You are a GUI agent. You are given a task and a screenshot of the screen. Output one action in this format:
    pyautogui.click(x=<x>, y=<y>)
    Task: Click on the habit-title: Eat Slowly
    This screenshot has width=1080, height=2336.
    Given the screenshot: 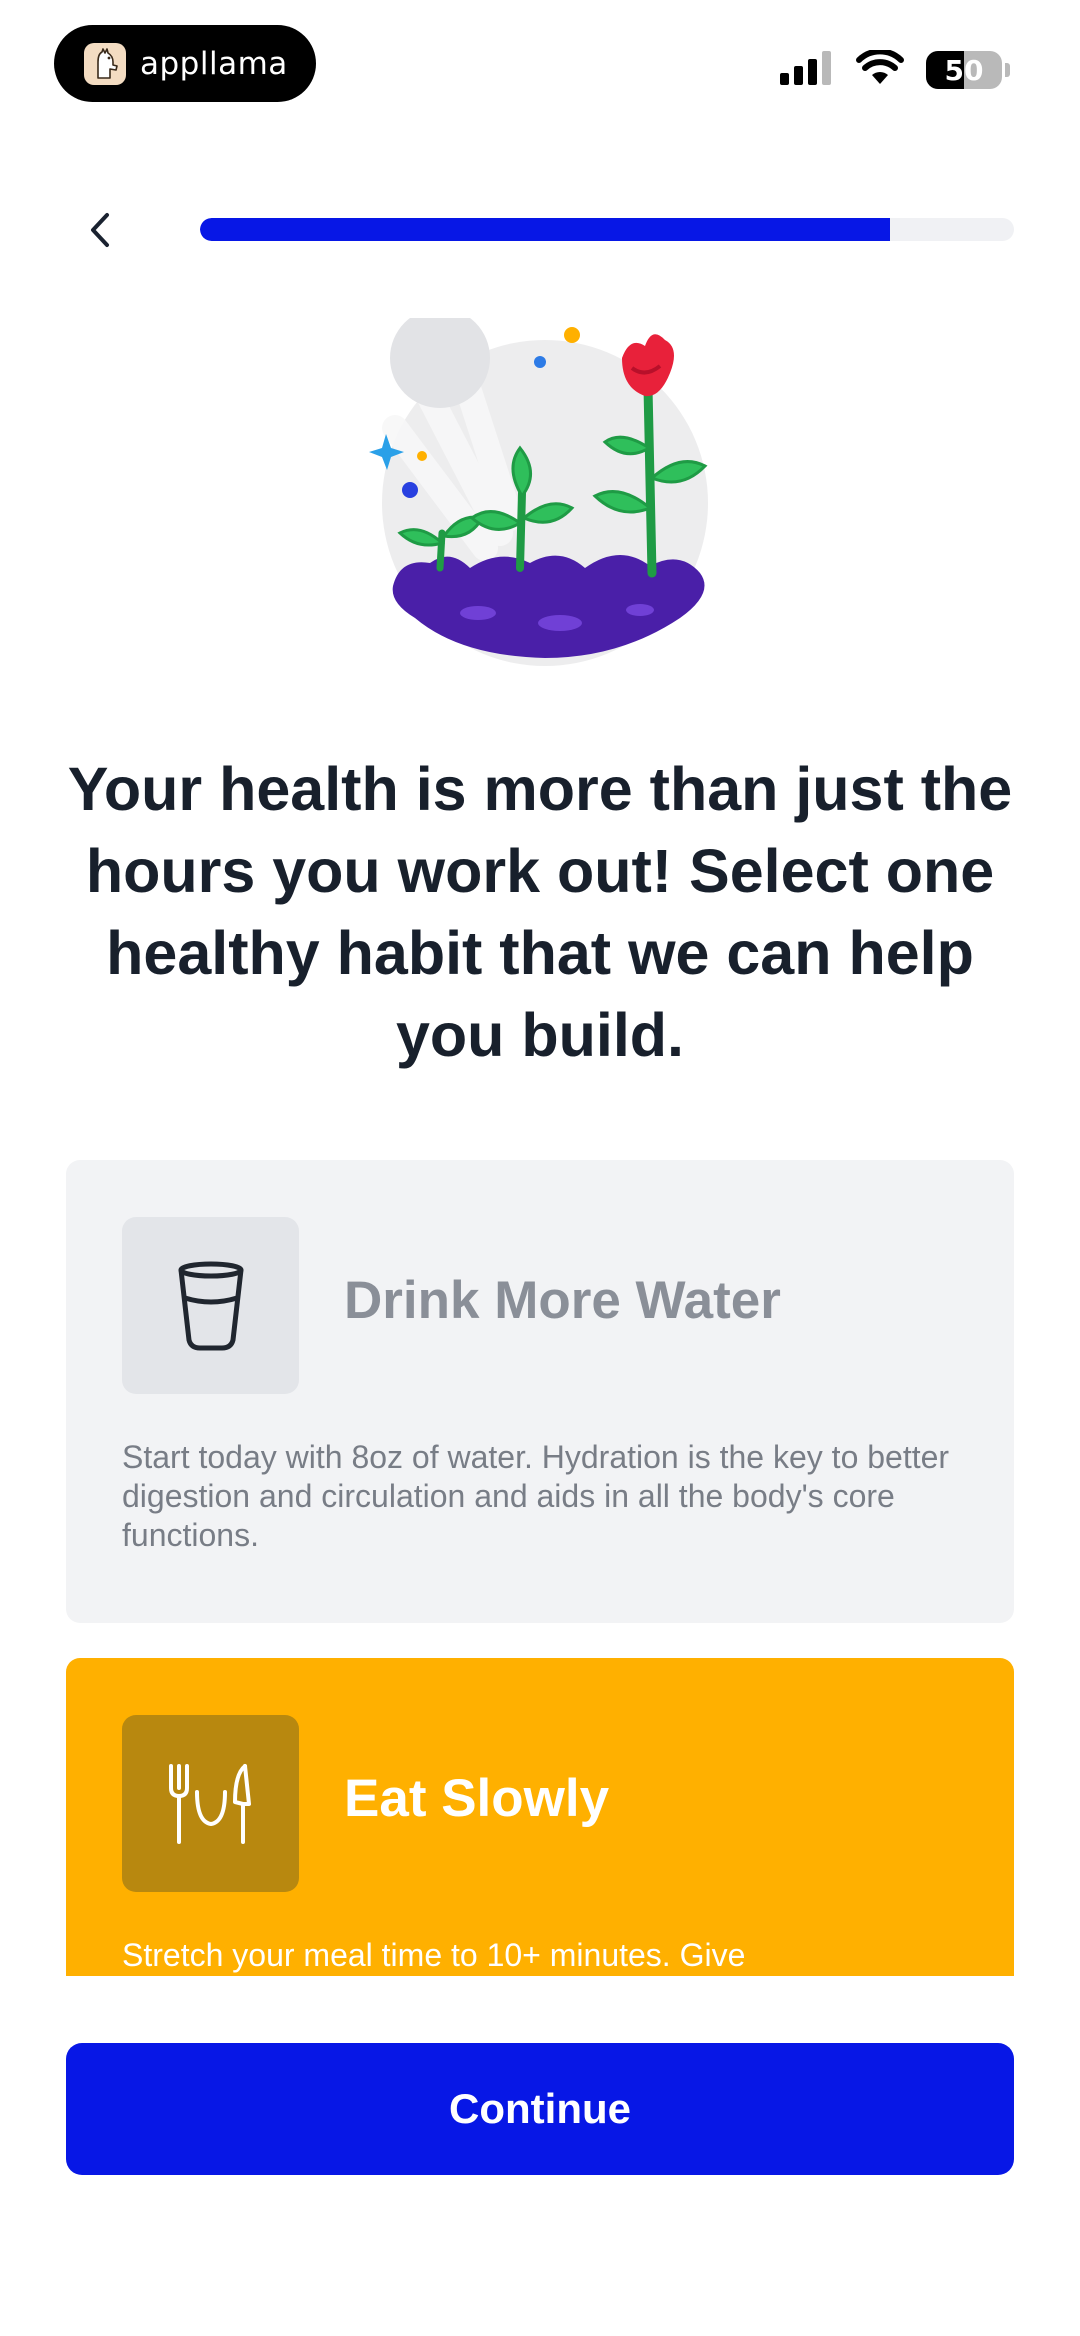 What is the action you would take?
    pyautogui.click(x=477, y=1798)
    